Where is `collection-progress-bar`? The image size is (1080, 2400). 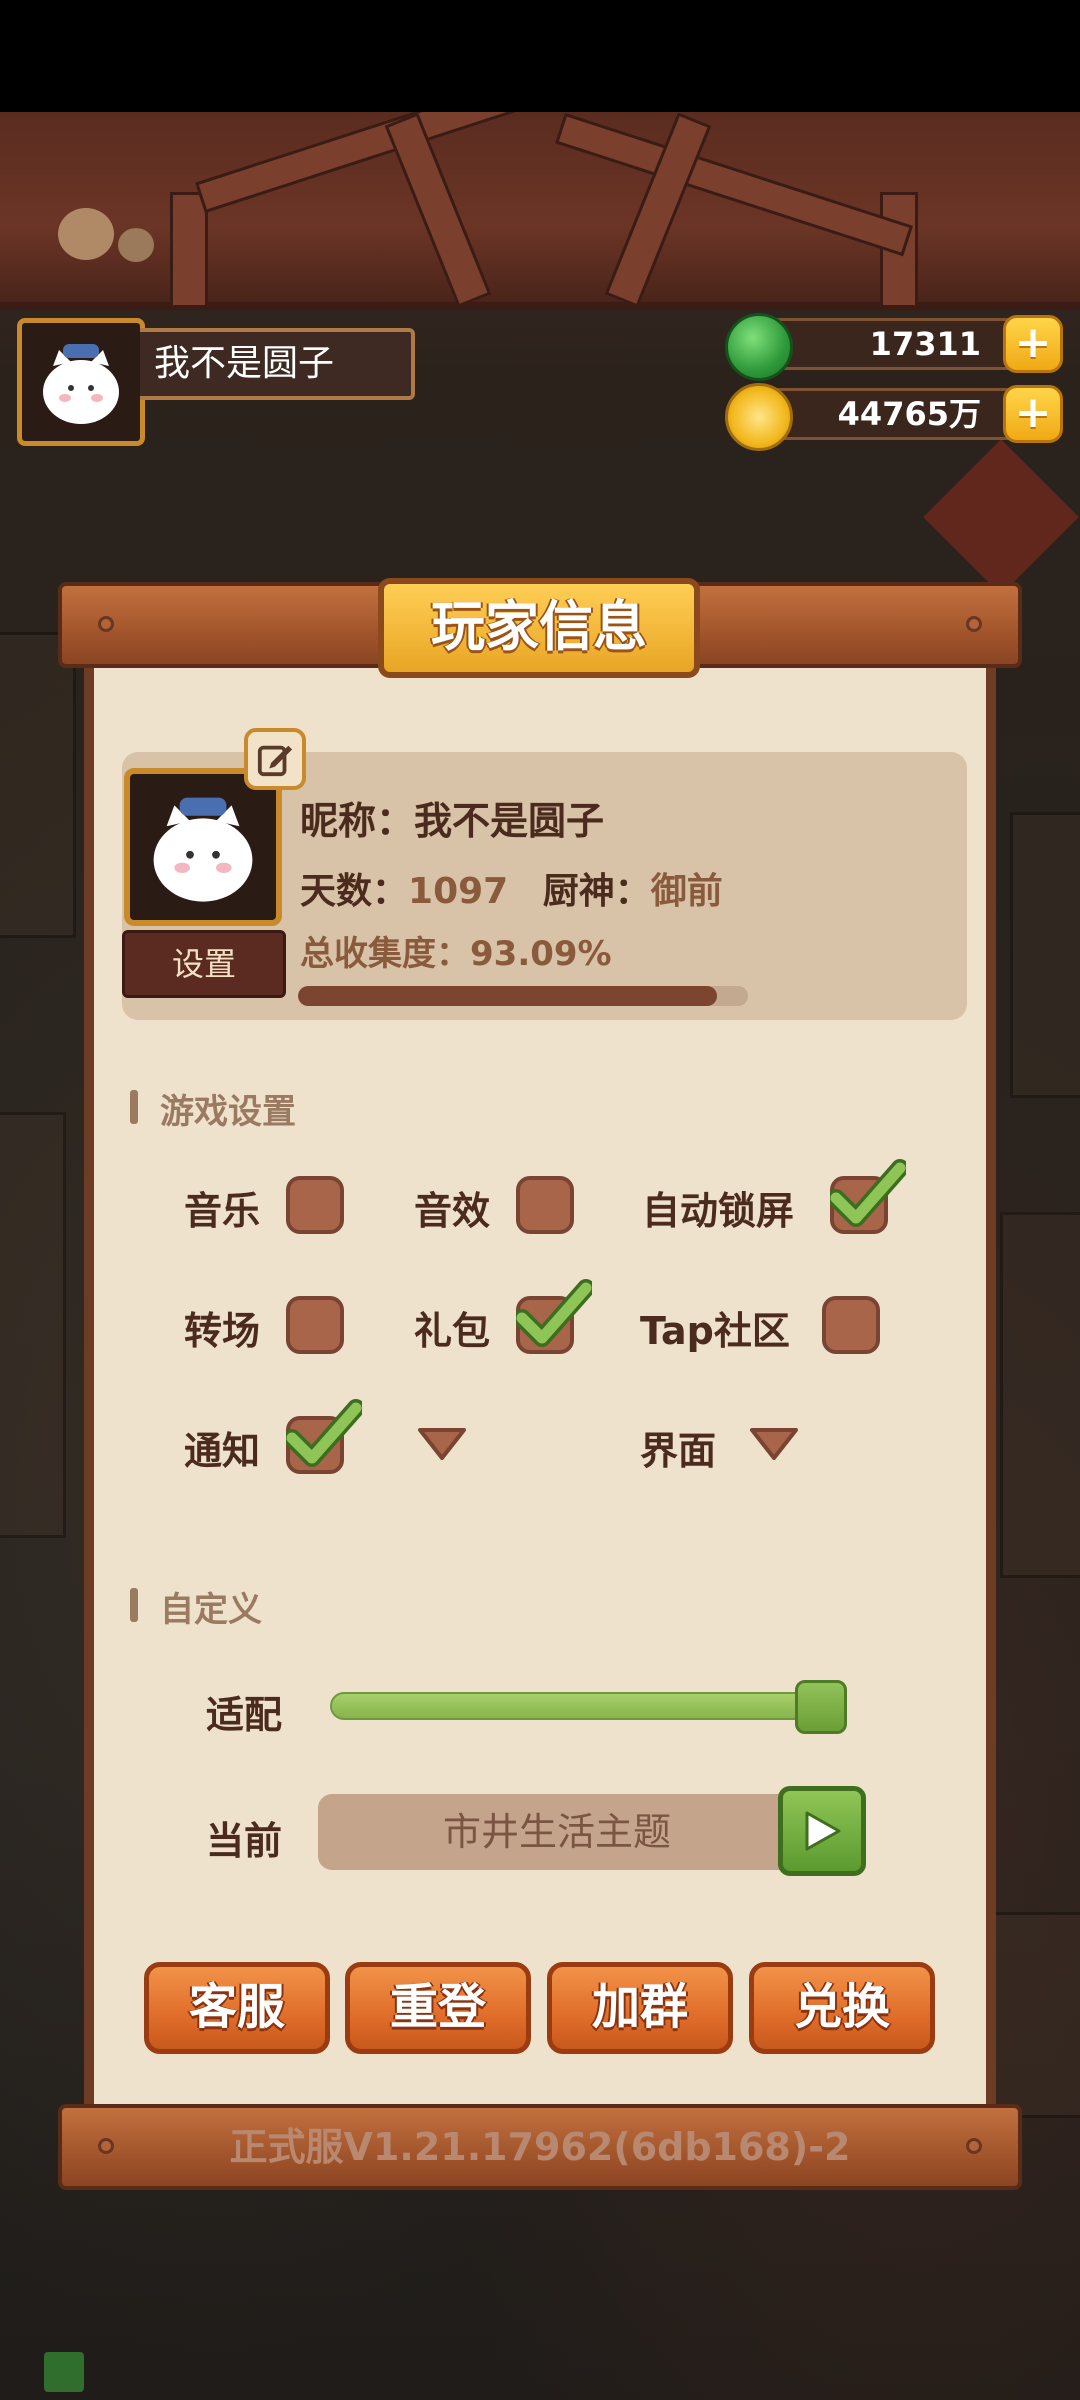 collection-progress-bar is located at coordinates (523, 996).